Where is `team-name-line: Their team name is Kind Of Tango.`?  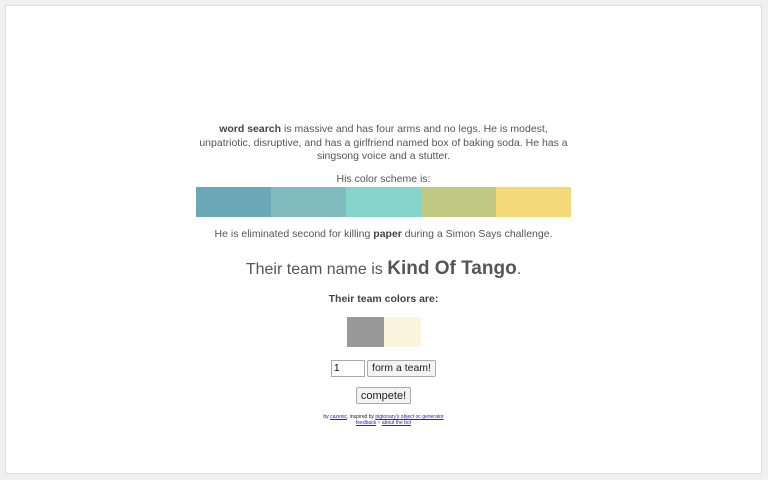
team-name-line: Their team name is Kind Of Tango. is located at coordinates (383, 269).